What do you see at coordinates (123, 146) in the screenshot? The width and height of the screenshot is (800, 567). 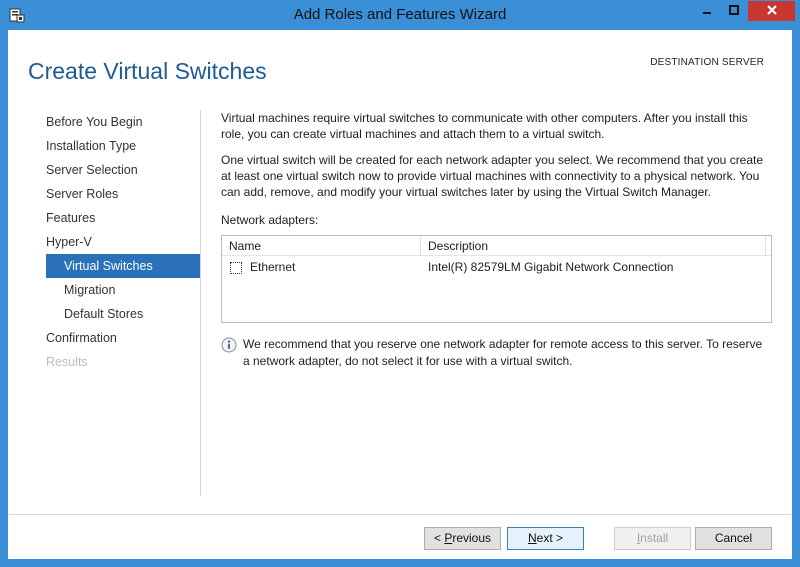 I see `nav-item-installation-type: Installation Type` at bounding box center [123, 146].